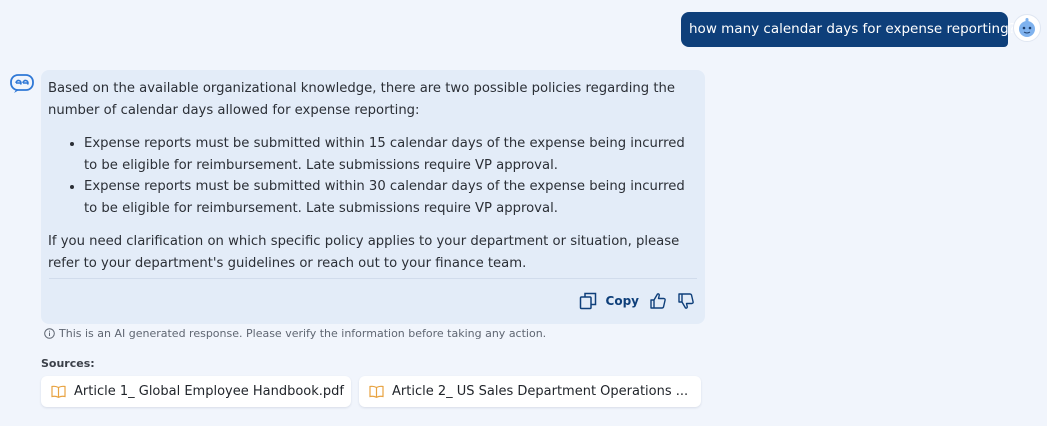  What do you see at coordinates (68, 363) in the screenshot?
I see `sources-label: Sources:` at bounding box center [68, 363].